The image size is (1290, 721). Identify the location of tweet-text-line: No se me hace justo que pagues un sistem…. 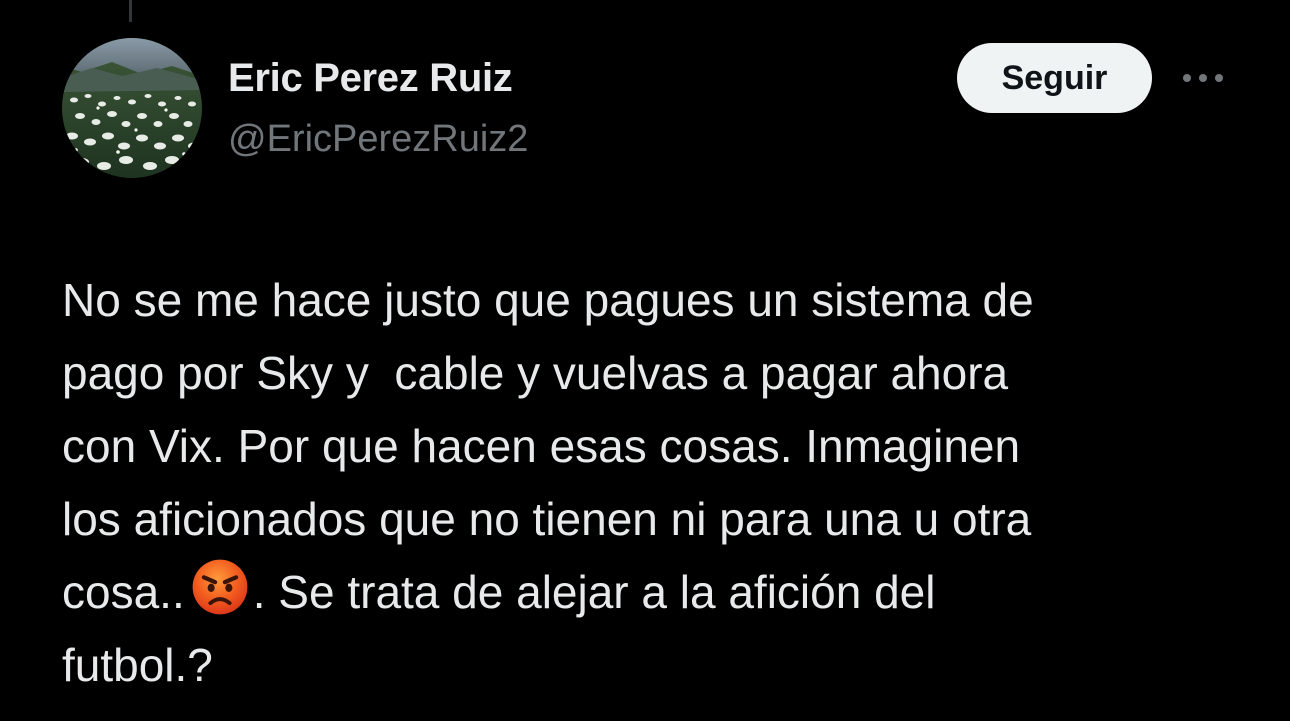
(548, 300).